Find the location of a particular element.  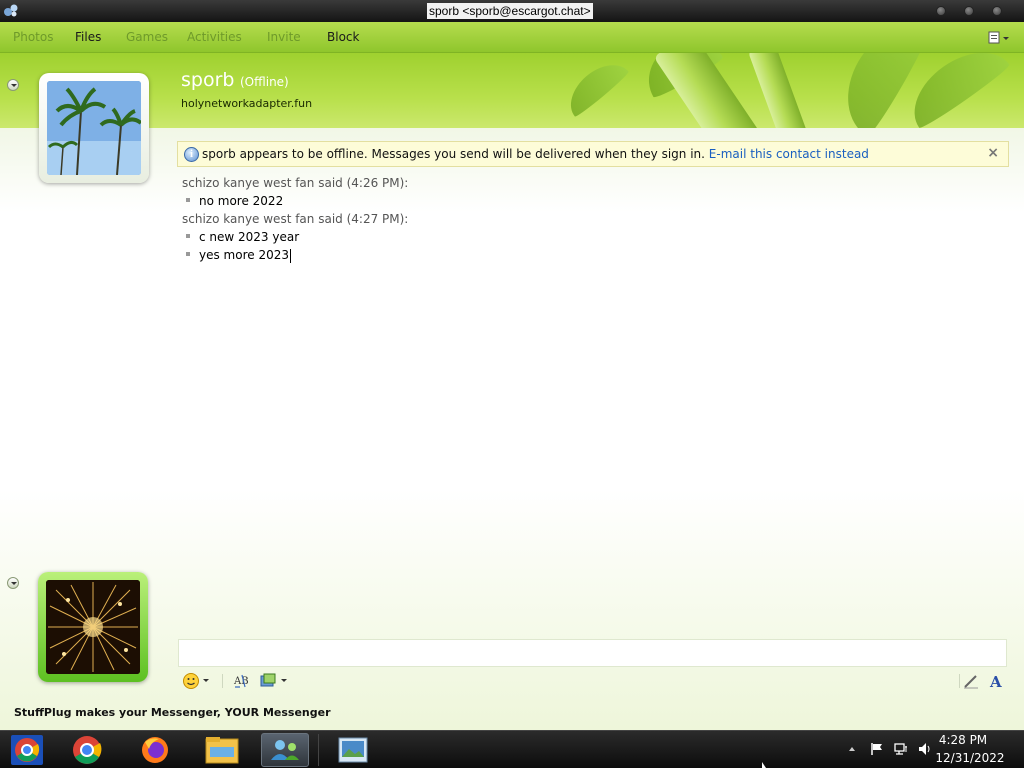

menu-files: Files is located at coordinates (88, 37).